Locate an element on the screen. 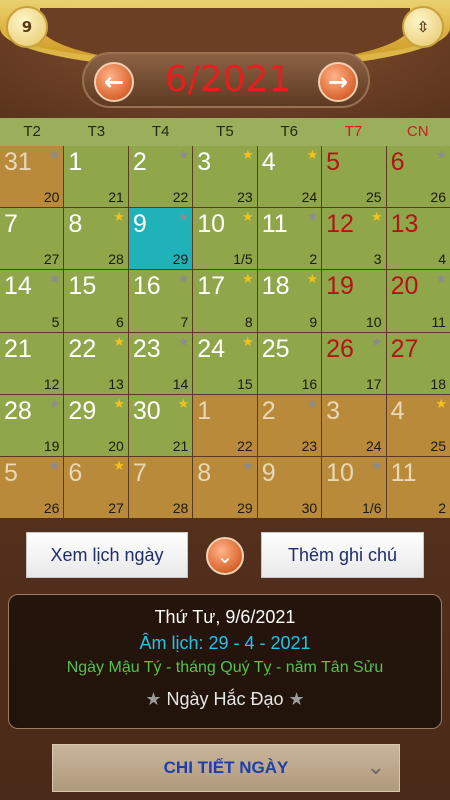 The image size is (450, 800). calendar-day-cell: 26 ★ 17 is located at coordinates (354, 363).